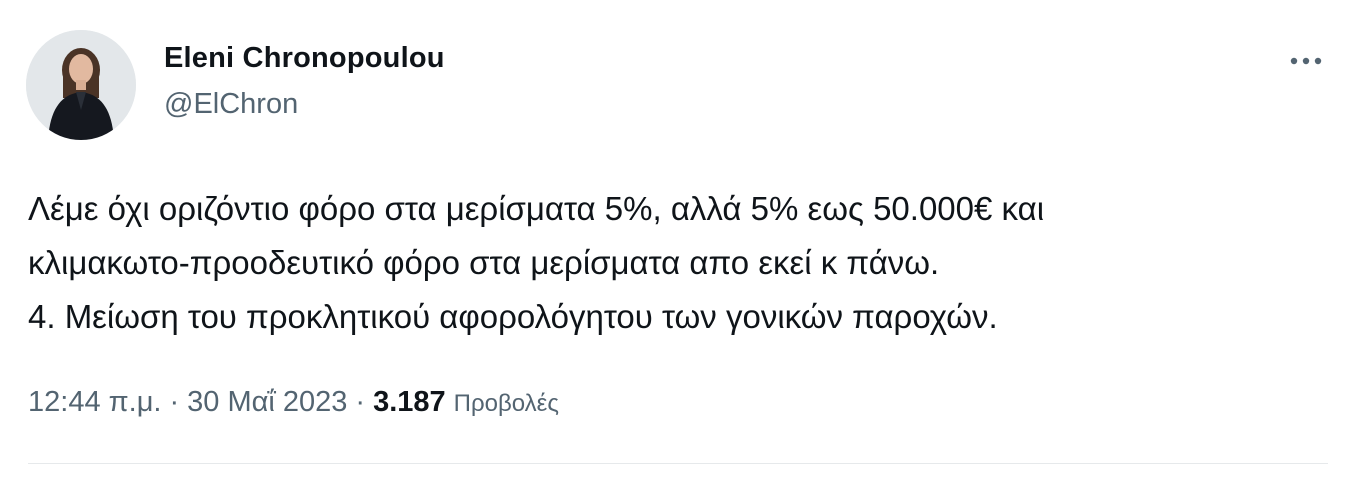  I want to click on more-options-button, so click(1306, 61).